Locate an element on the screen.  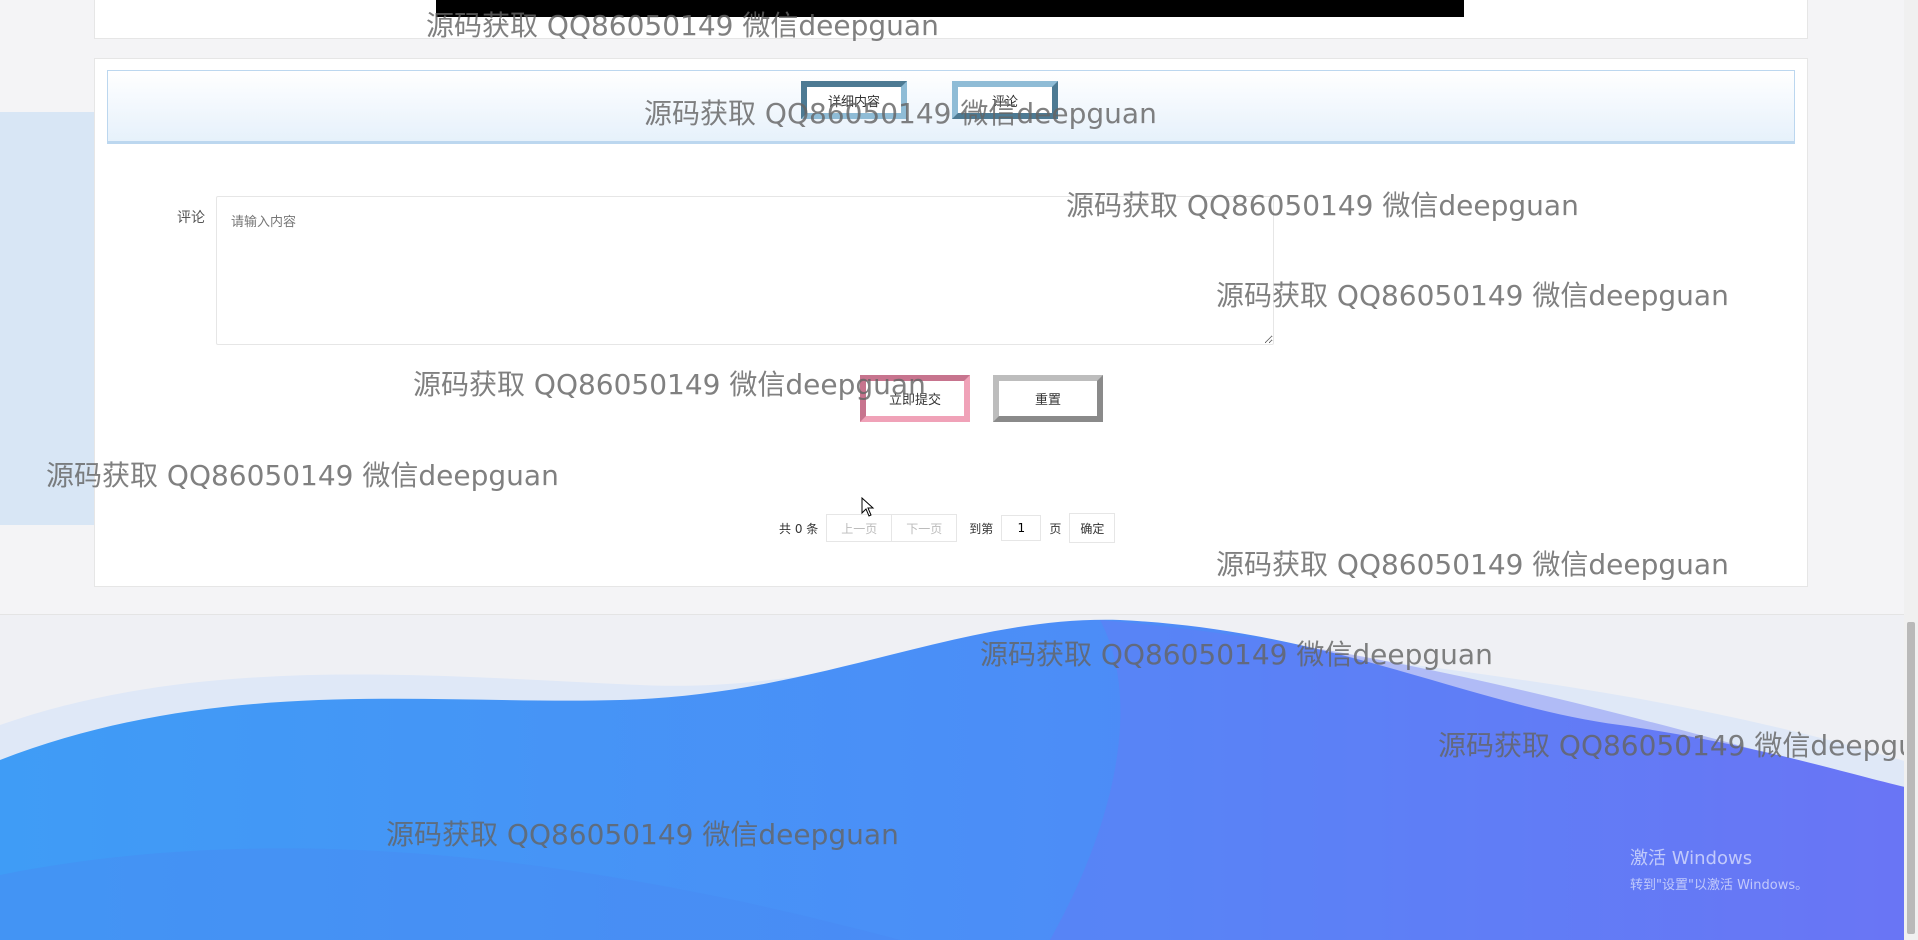
tab-comment: 评论 is located at coordinates (1005, 100).